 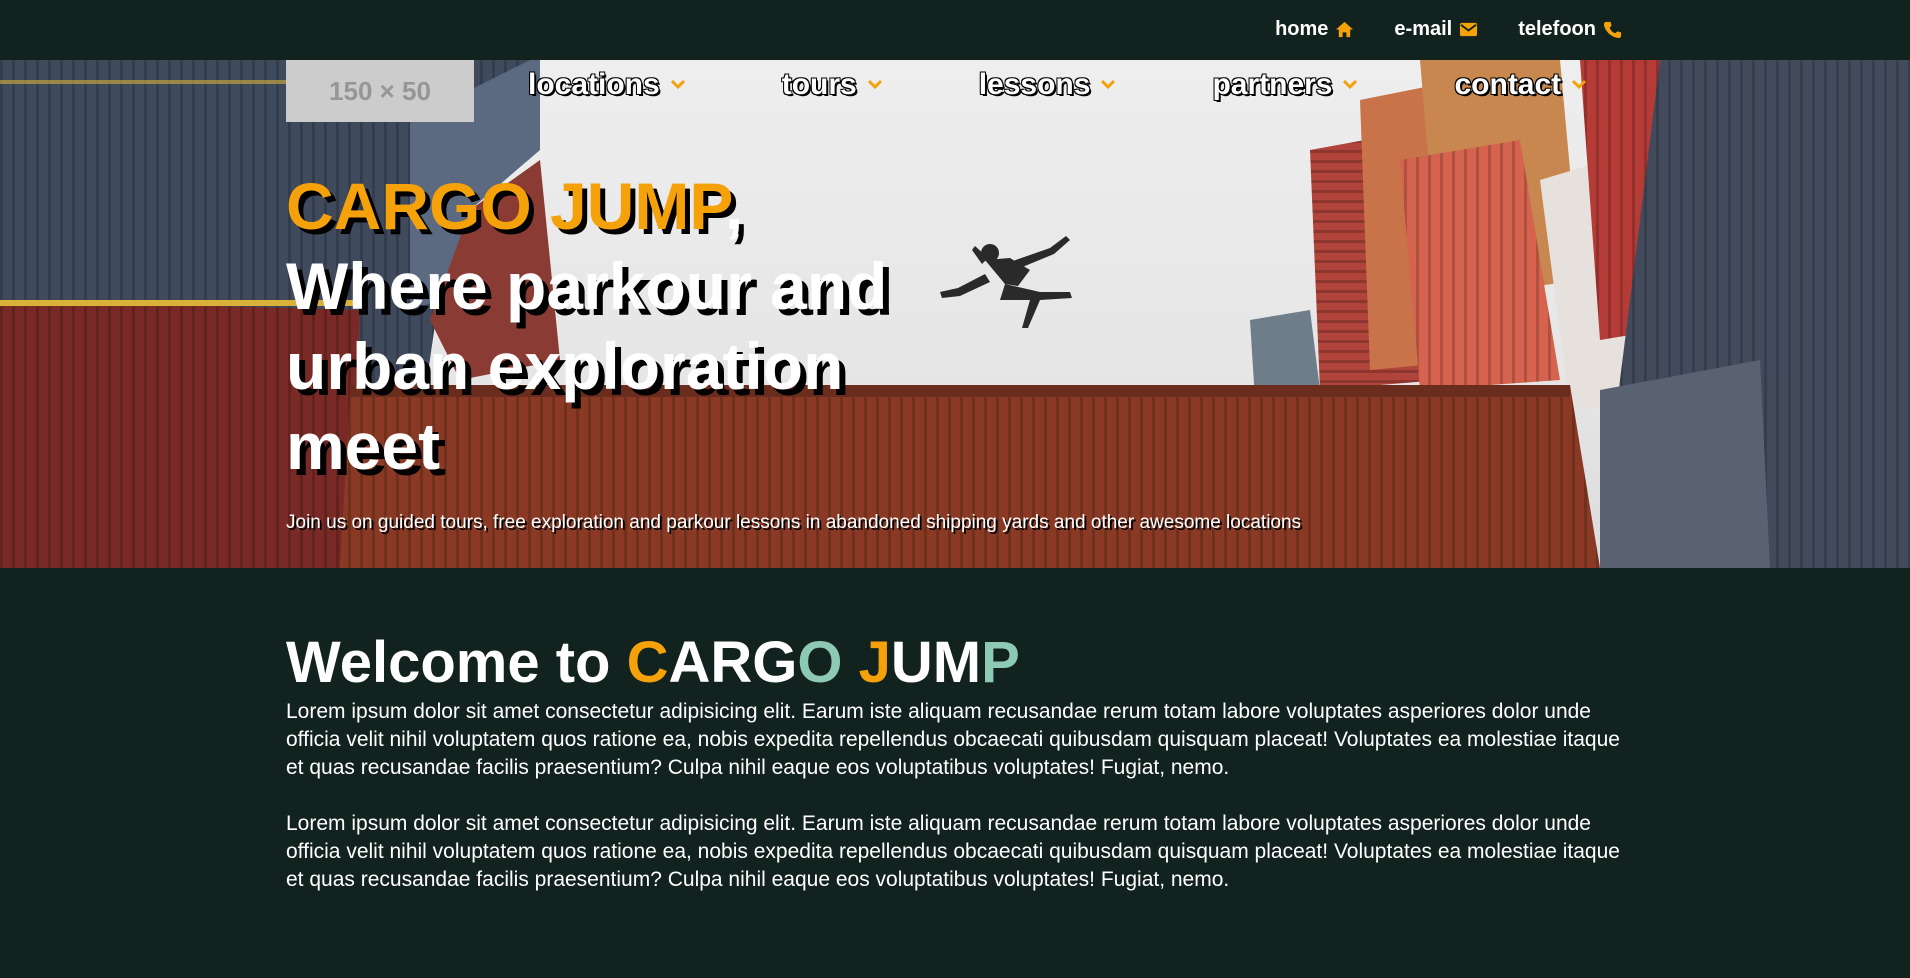 I want to click on brand-letter: UM, so click(x=936, y=662).